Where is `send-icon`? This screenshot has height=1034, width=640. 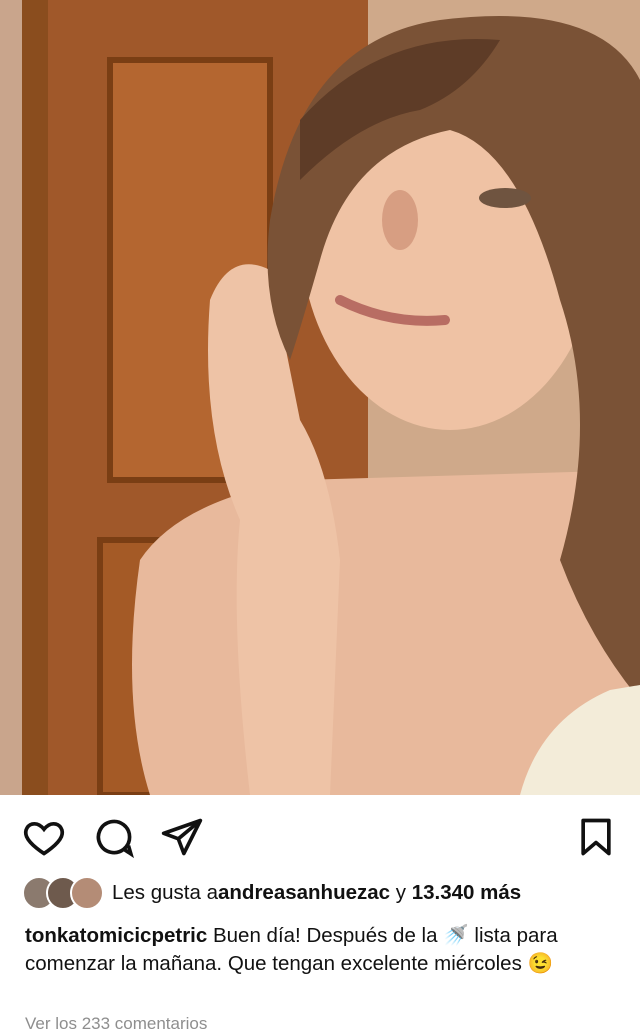 send-icon is located at coordinates (182, 837).